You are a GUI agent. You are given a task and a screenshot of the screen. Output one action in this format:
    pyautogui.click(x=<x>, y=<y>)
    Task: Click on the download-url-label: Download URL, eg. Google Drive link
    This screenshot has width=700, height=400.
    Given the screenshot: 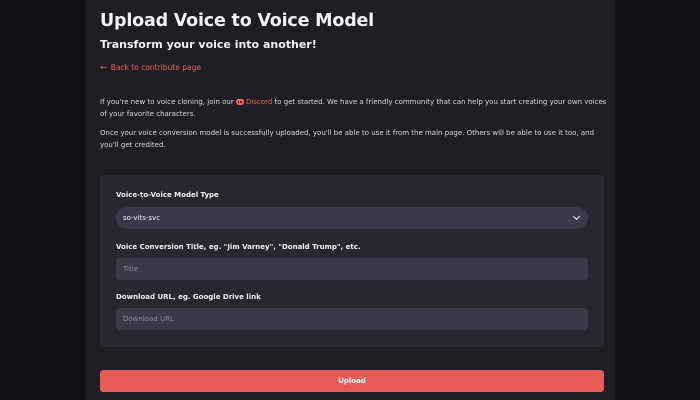 What is the action you would take?
    pyautogui.click(x=188, y=297)
    